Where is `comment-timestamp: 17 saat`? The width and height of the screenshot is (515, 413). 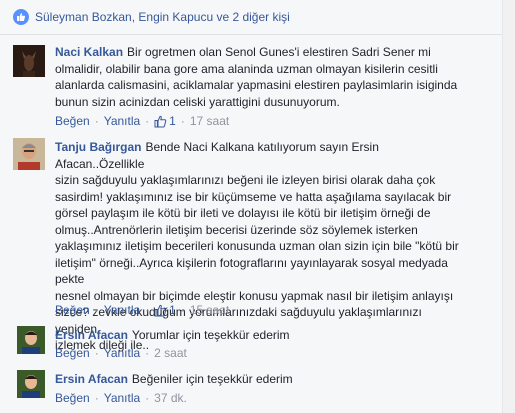
comment-timestamp: 17 saat is located at coordinates (209, 121).